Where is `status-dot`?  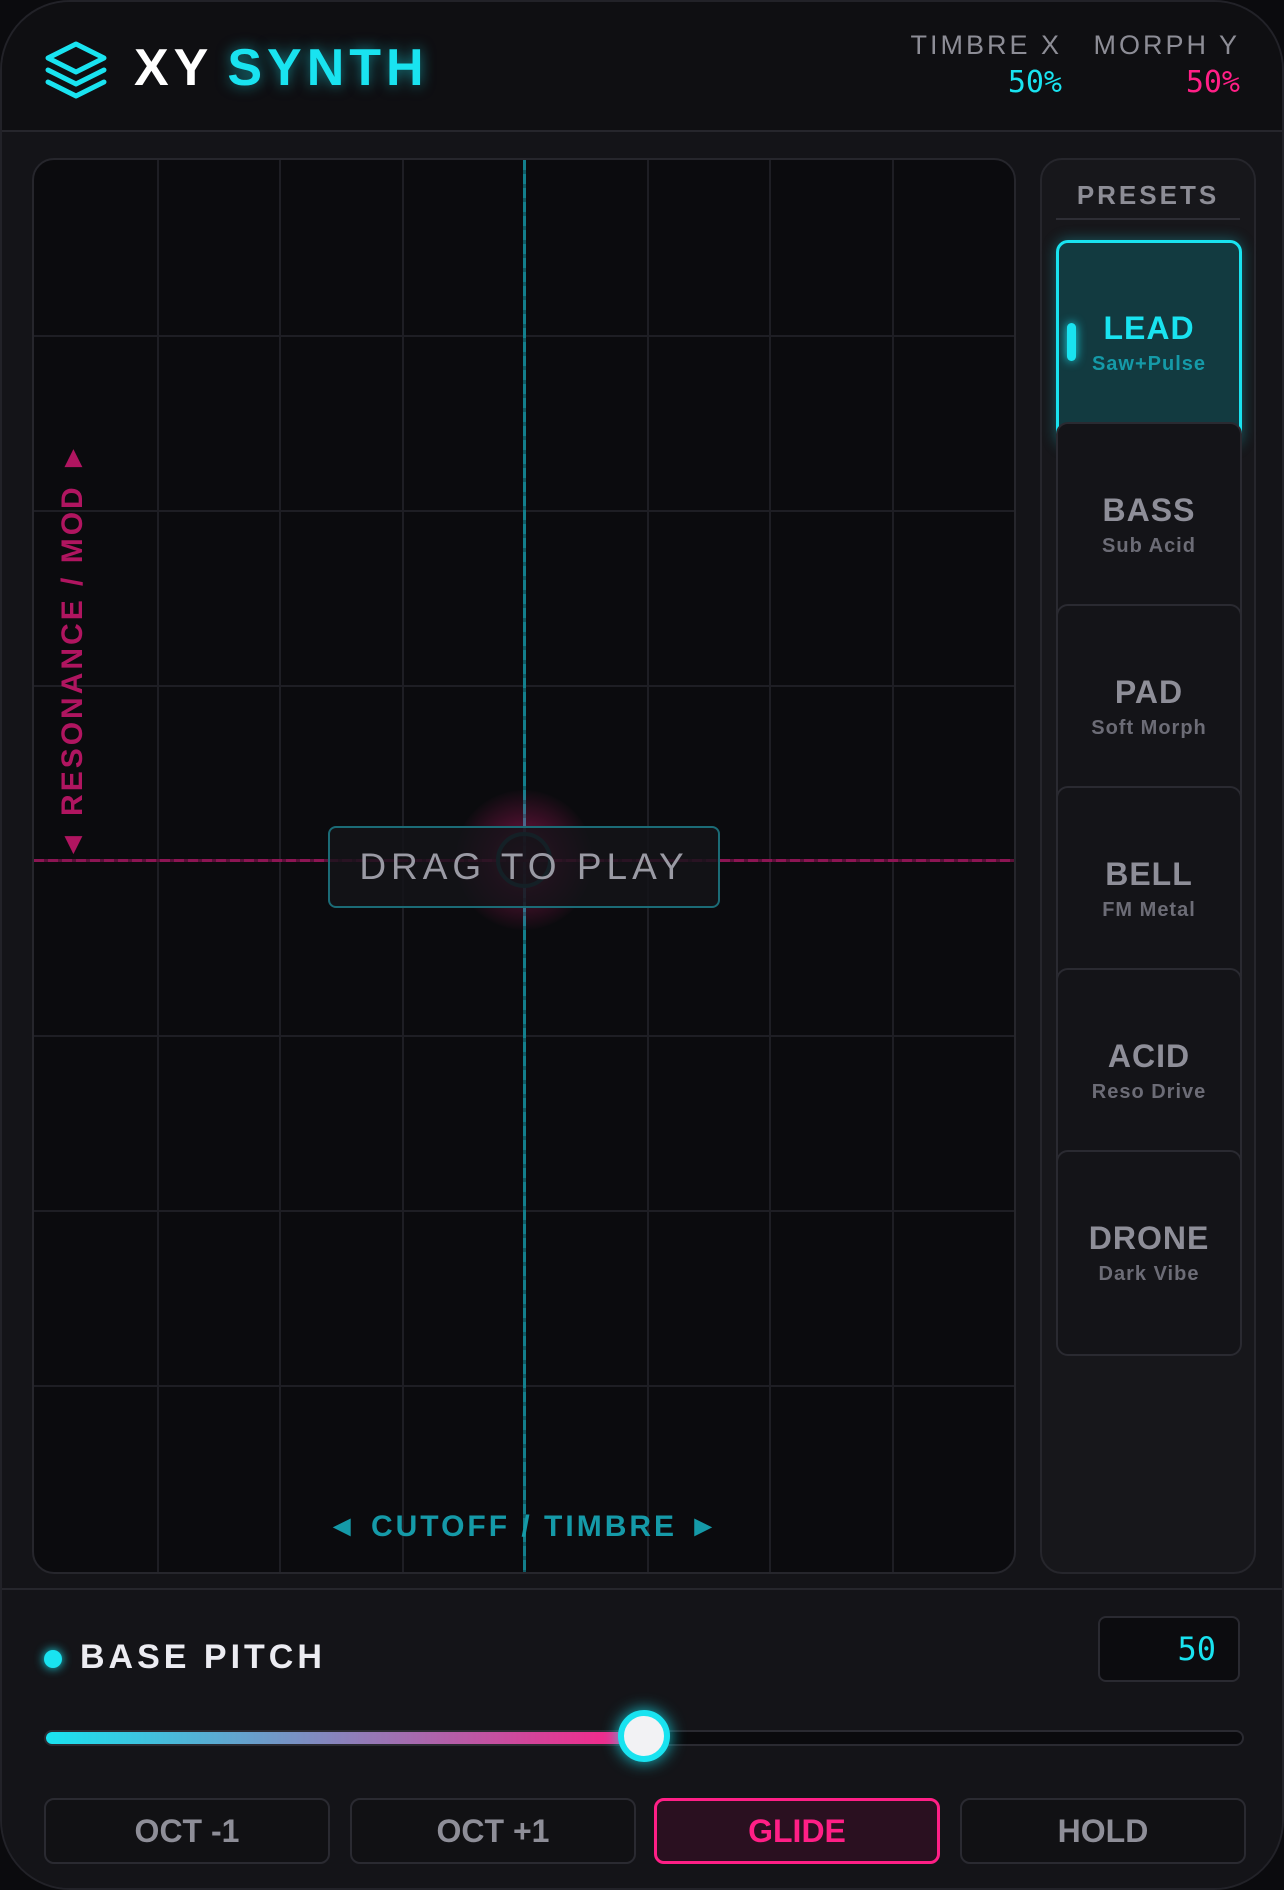 status-dot is located at coordinates (53, 1659).